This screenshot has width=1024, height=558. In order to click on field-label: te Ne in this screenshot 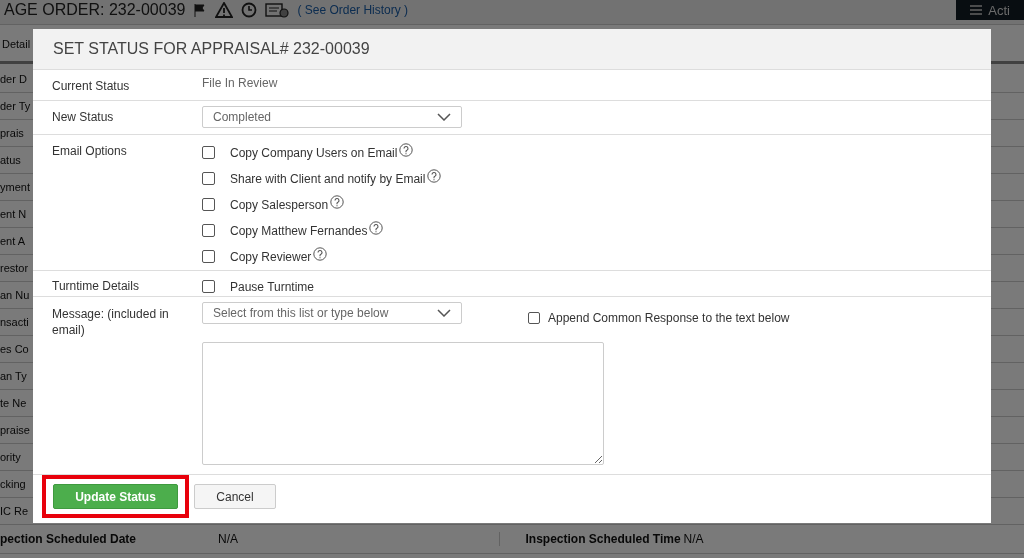, I will do `click(13, 403)`.